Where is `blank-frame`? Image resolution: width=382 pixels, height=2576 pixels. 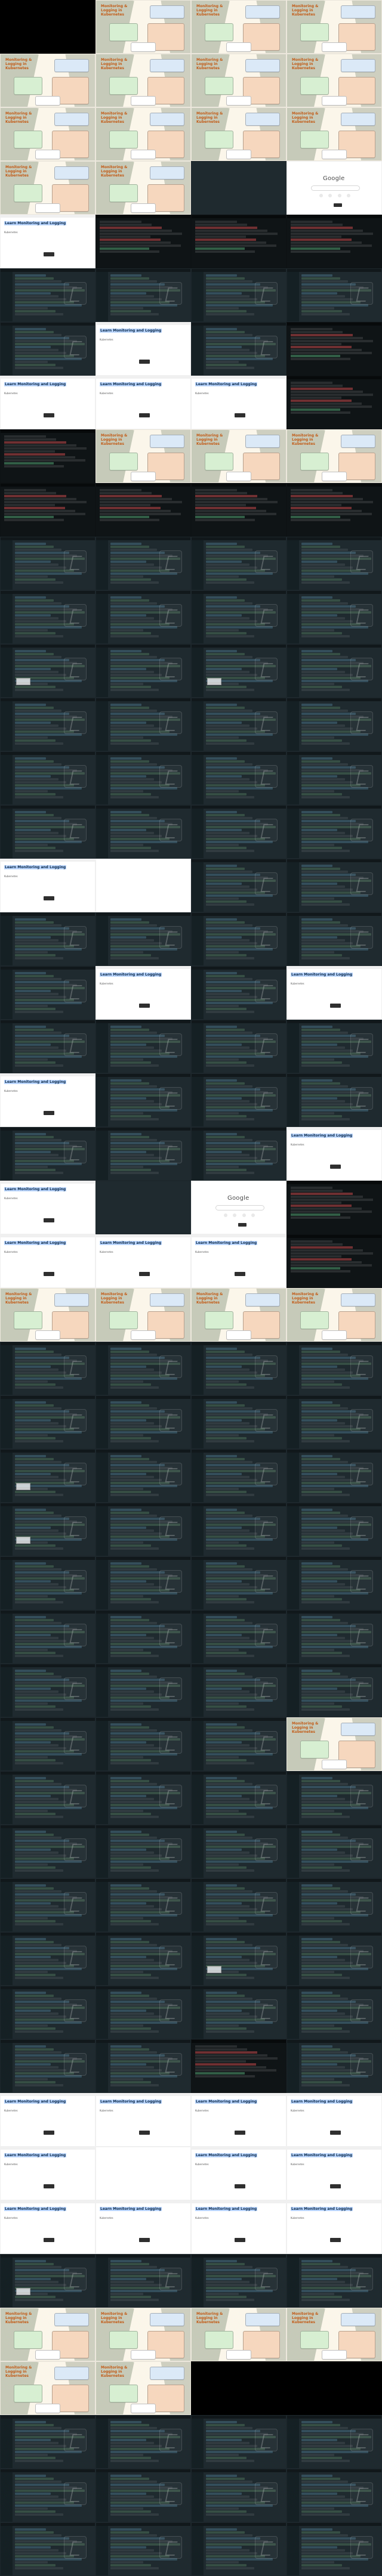
blank-frame is located at coordinates (143, 1207).